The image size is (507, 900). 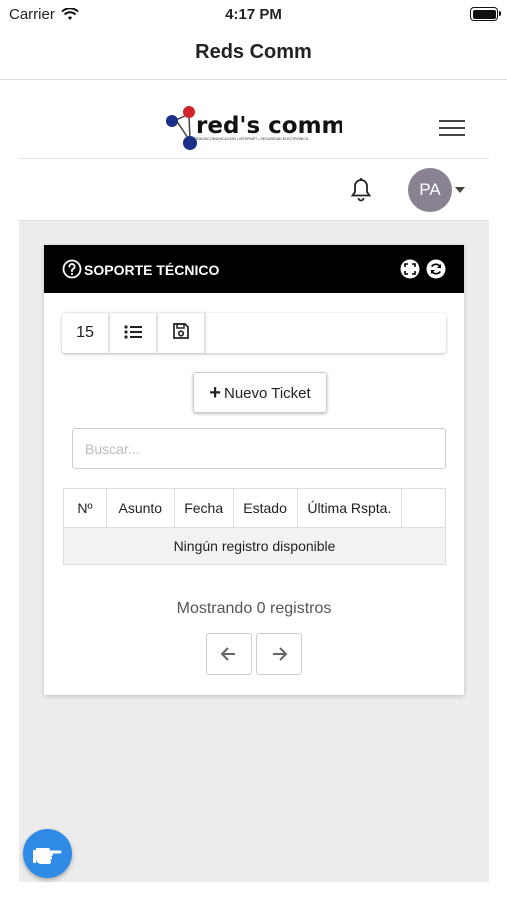 What do you see at coordinates (215, 393) in the screenshot?
I see `plus-icon: +` at bounding box center [215, 393].